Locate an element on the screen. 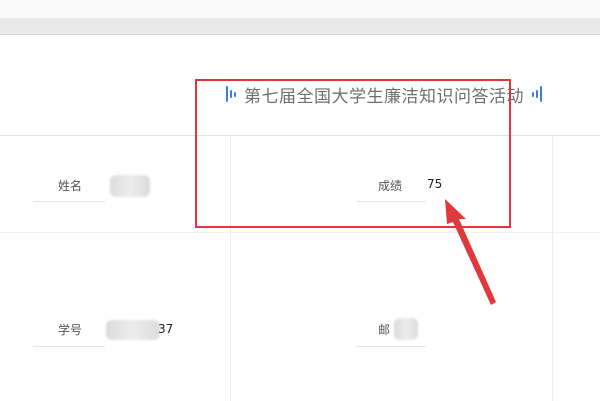  student-id-label: 学号 is located at coordinates (70, 330).